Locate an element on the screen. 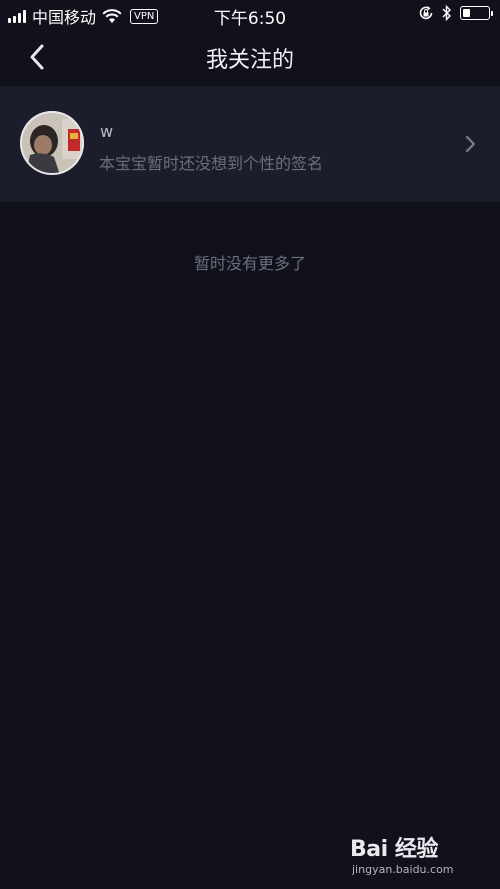  no-more-text: 暂时没有更多了 is located at coordinates (249, 263).